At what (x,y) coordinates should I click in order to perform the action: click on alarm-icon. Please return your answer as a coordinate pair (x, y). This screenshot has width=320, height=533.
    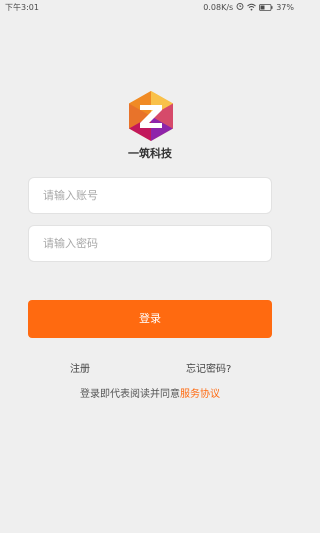
    Looking at the image, I should click on (240, 7).